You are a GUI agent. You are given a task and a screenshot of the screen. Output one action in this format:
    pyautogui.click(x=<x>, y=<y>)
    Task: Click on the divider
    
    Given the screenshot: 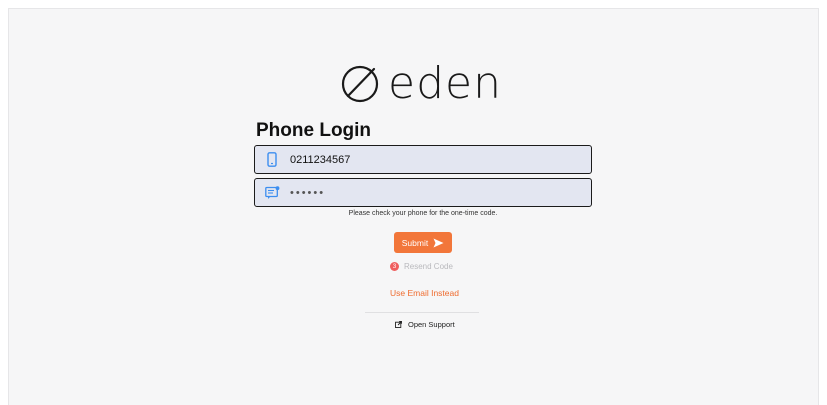 What is the action you would take?
    pyautogui.click(x=422, y=312)
    